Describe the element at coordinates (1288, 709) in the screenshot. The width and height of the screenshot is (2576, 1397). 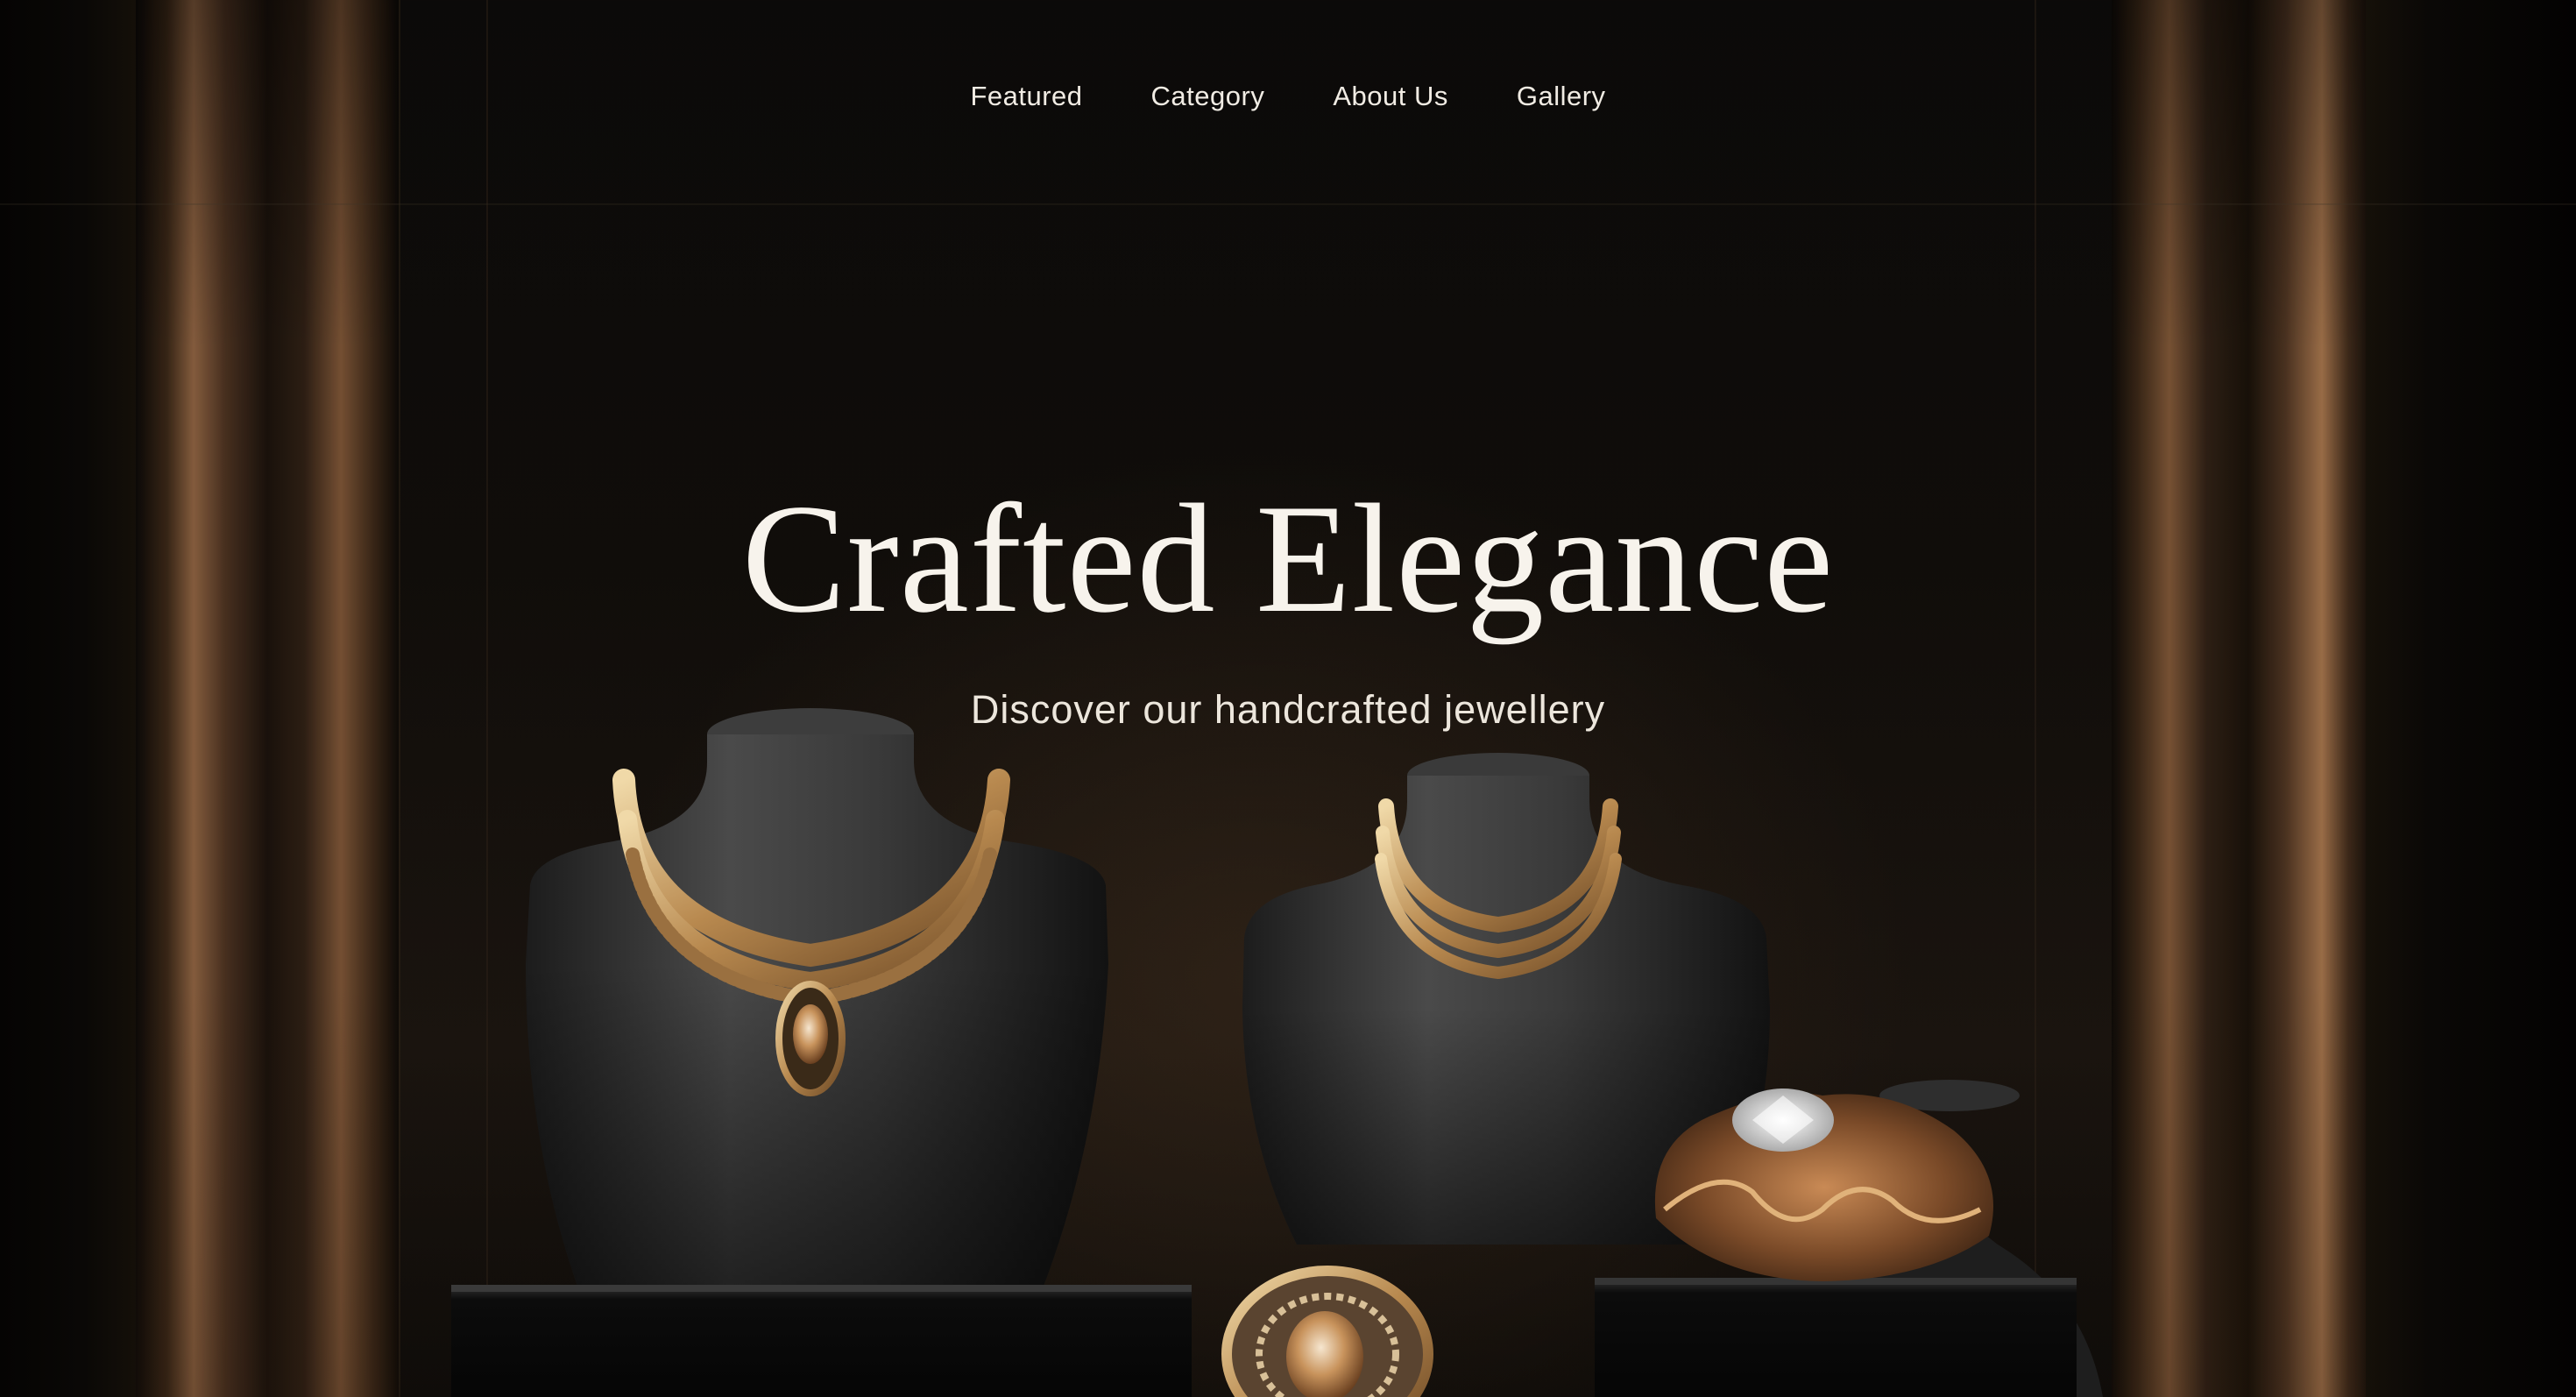
I see `hero-subtitle: Discover our handcrafted jewellery` at that location.